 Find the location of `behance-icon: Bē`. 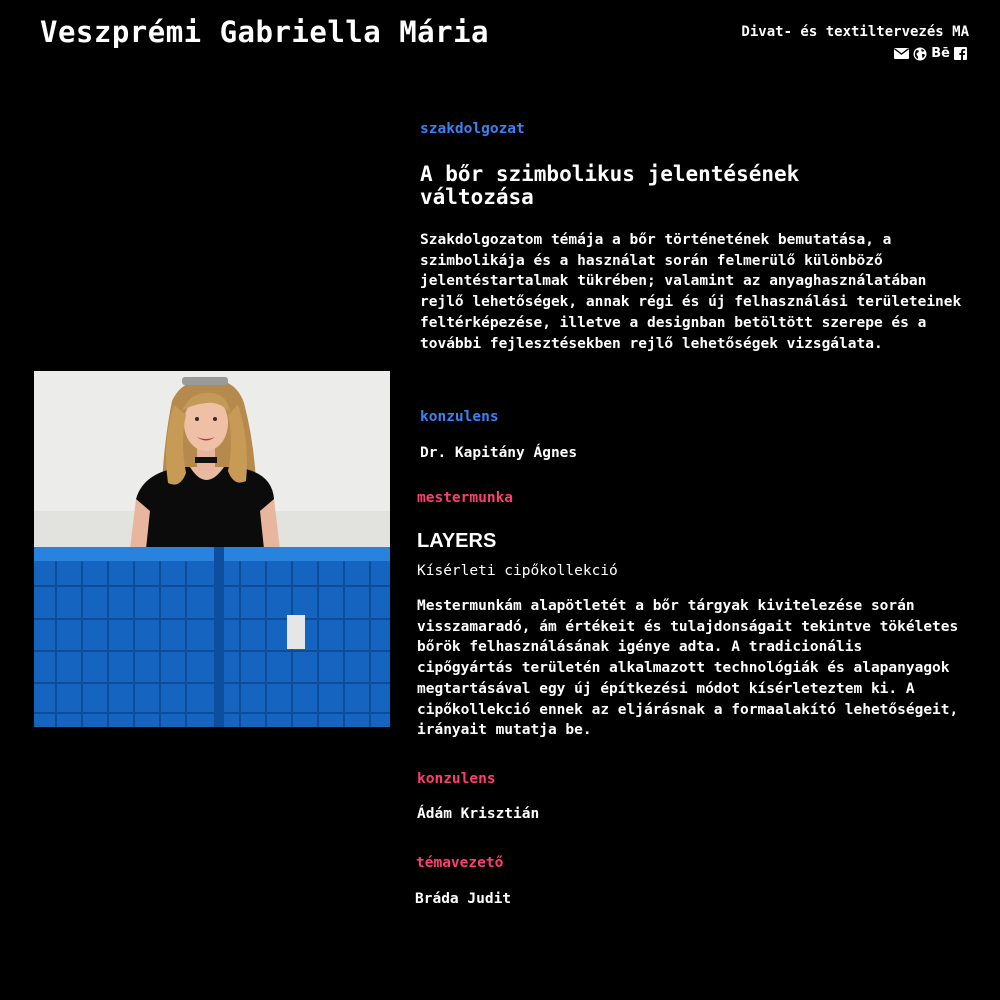

behance-icon: Bē is located at coordinates (940, 53).